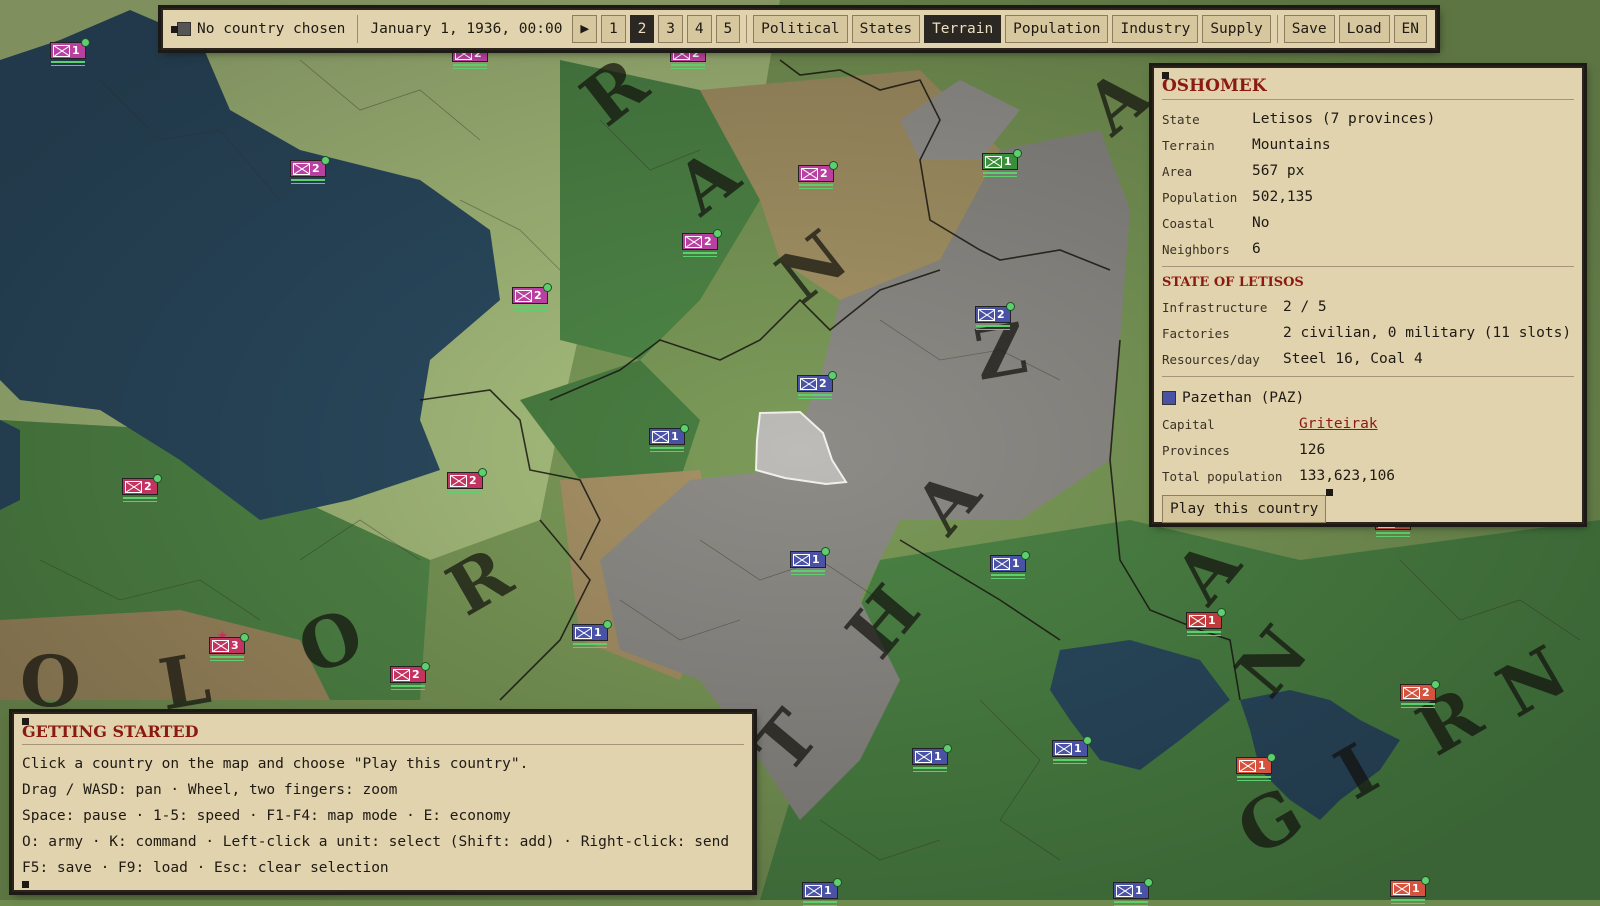 This screenshot has width=1600, height=906. Describe the element at coordinates (1368, 171) in the screenshot. I see `info-row-area: Area 567 px` at that location.